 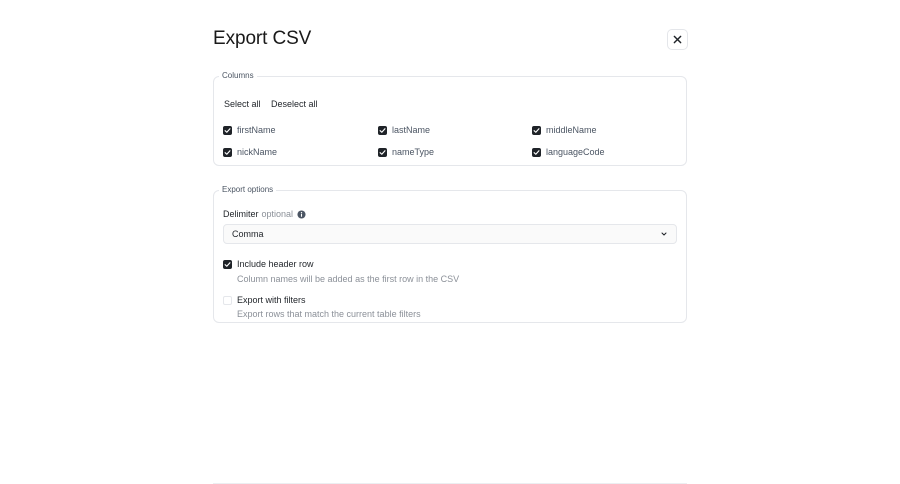 I want to click on deselect-all-button: Deselect all, so click(x=294, y=104).